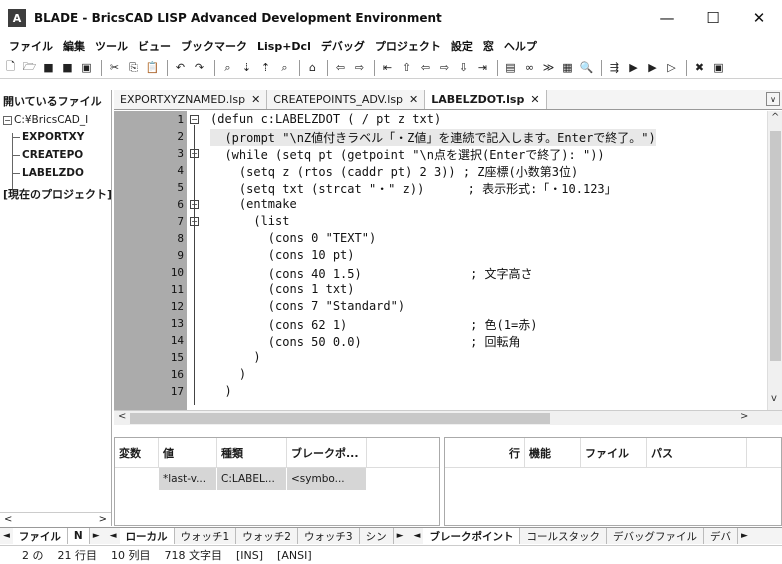  Describe the element at coordinates (180, 67) in the screenshot. I see `undo-icon: ↶` at that location.